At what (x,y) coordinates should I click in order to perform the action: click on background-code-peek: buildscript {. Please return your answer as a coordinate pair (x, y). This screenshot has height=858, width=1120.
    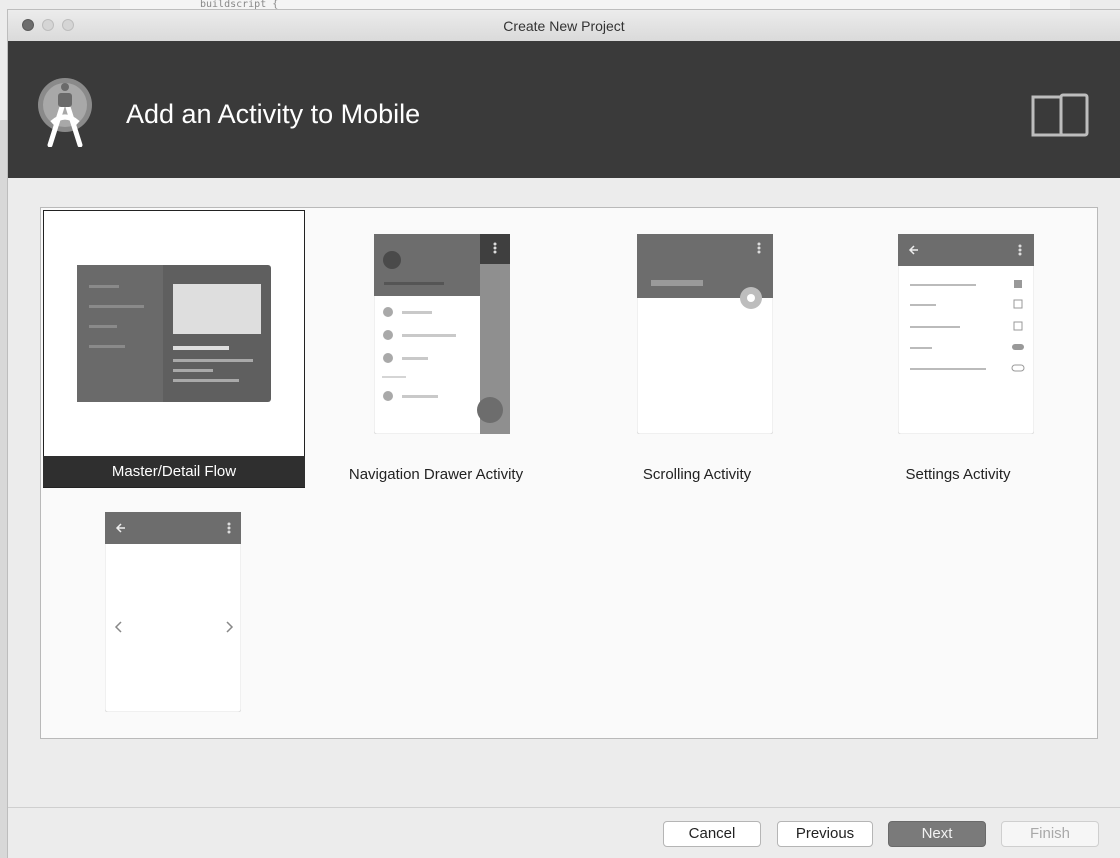
    Looking at the image, I should click on (595, 5).